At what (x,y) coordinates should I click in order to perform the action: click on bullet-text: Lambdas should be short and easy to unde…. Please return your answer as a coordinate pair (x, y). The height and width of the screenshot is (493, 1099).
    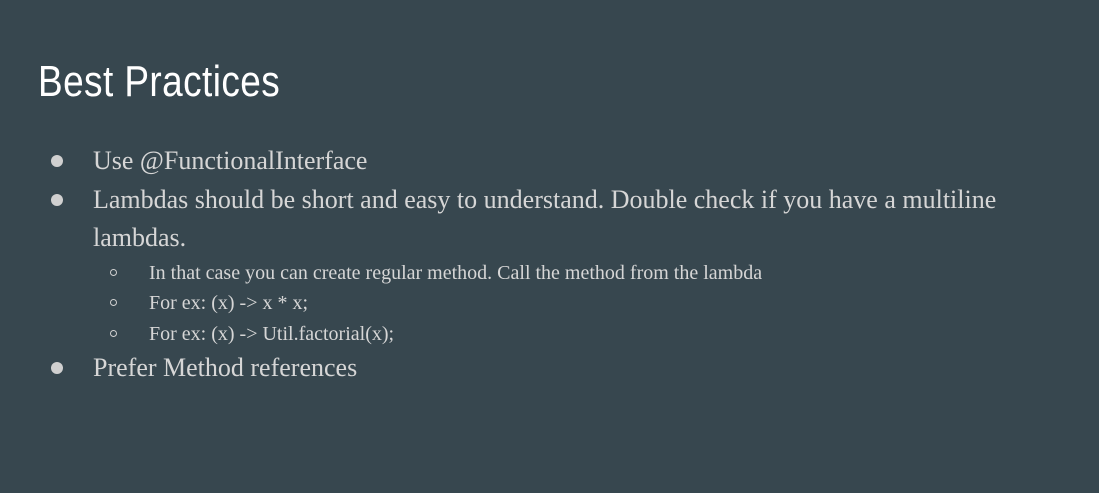
    Looking at the image, I should click on (545, 218).